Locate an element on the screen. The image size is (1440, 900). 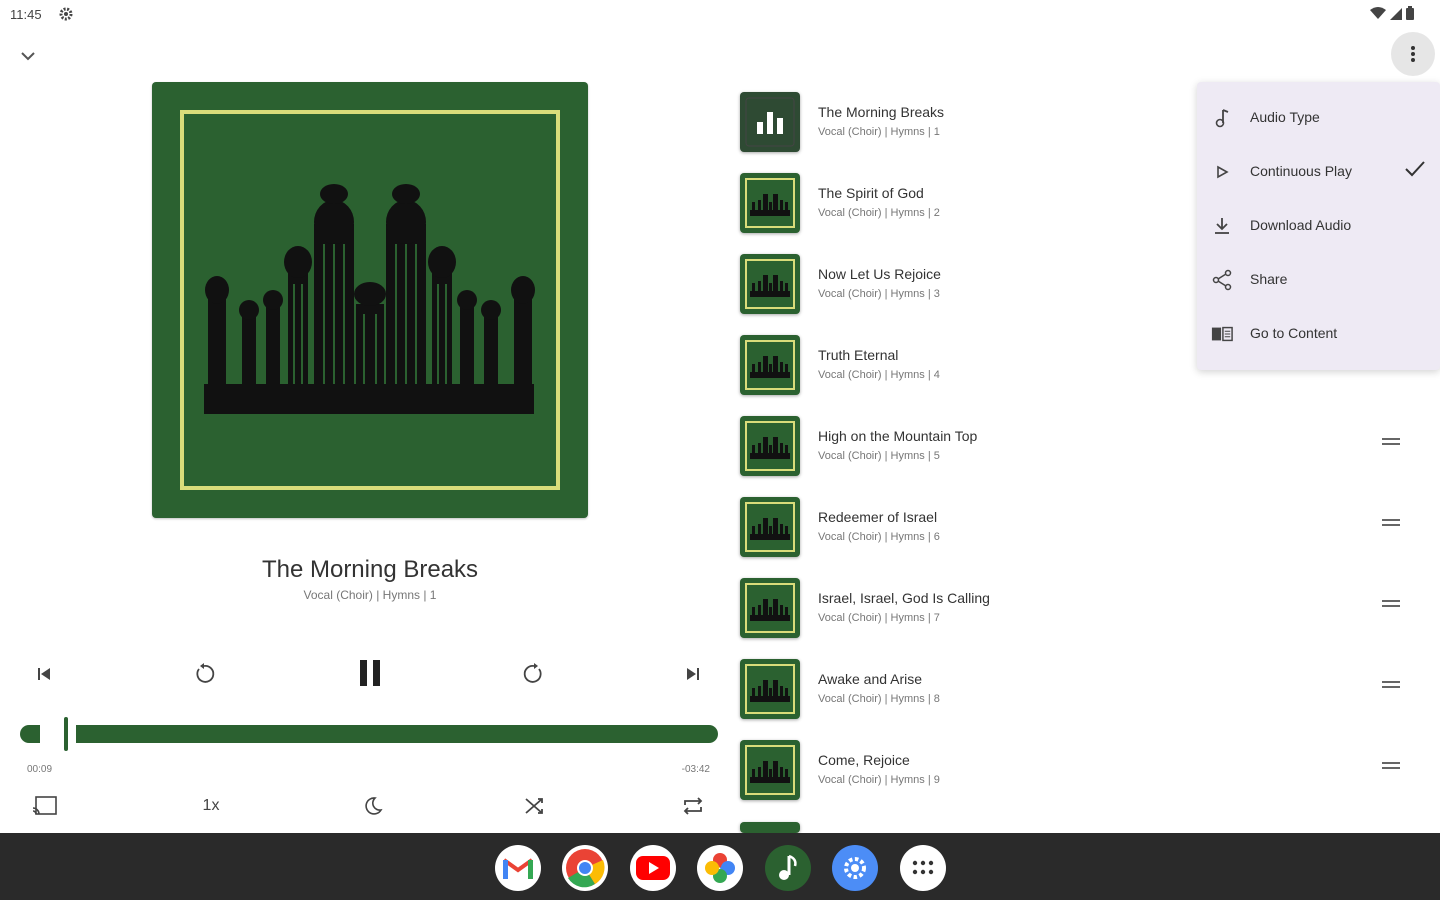
repeat-button is located at coordinates (693, 806).